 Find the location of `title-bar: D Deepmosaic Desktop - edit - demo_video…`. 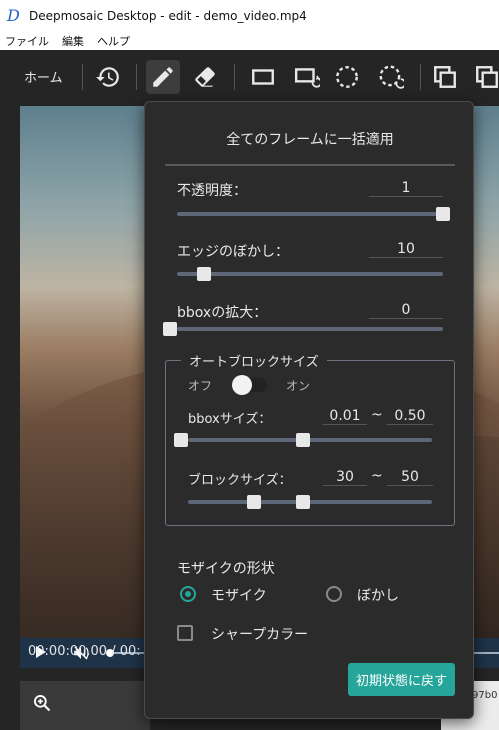

title-bar: D Deepmosaic Desktop - edit - demo_video… is located at coordinates (249, 16).